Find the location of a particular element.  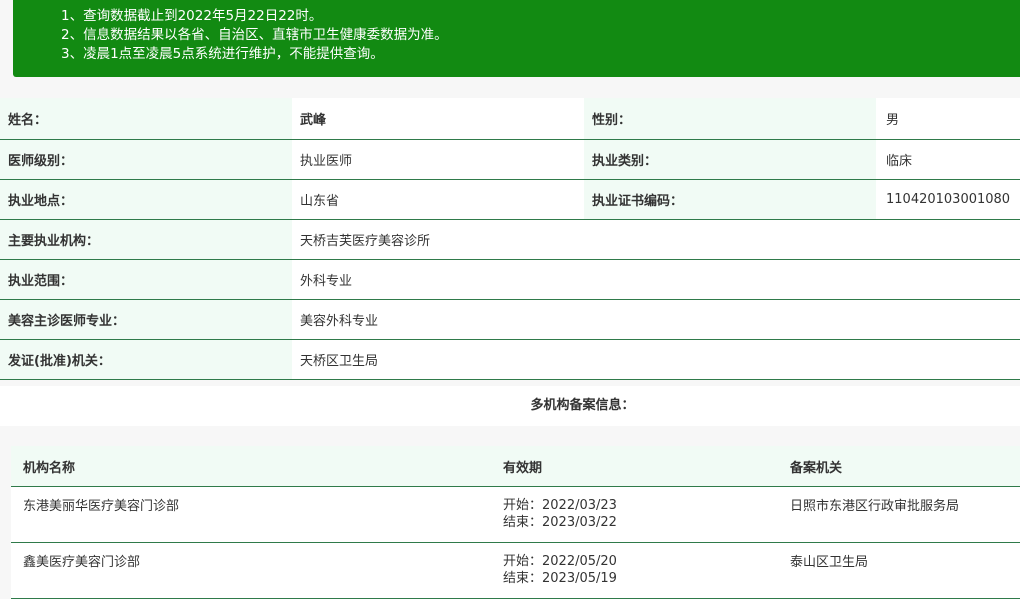

record-org: 东港美丽华医疗美容门诊部 is located at coordinates (251, 514).